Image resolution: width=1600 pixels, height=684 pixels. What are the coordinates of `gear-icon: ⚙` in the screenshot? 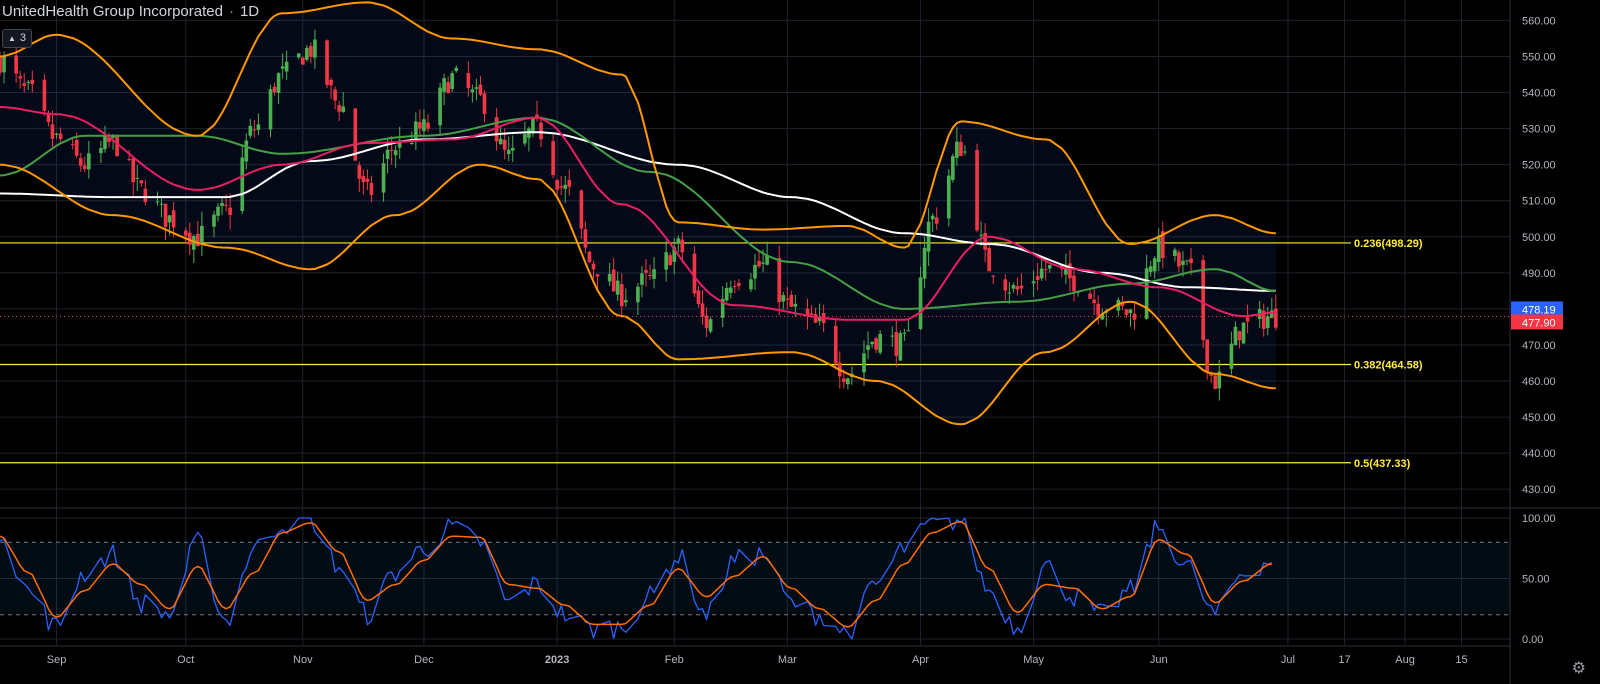 It's located at (1579, 668).